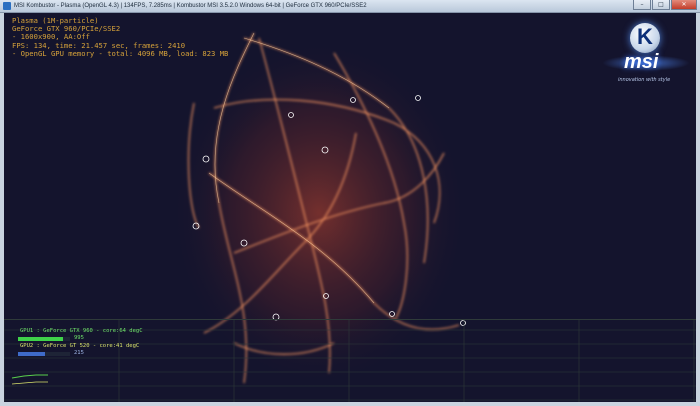 The image size is (700, 406). What do you see at coordinates (40, 339) in the screenshot?
I see `gpu1-usage-fill` at bounding box center [40, 339].